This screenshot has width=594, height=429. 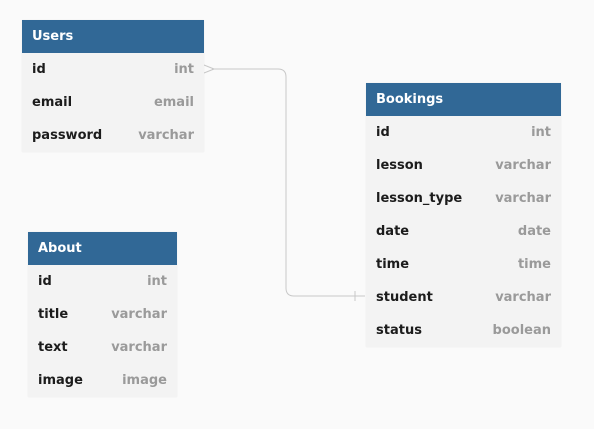 I want to click on about-field-row: image image, so click(x=102, y=380).